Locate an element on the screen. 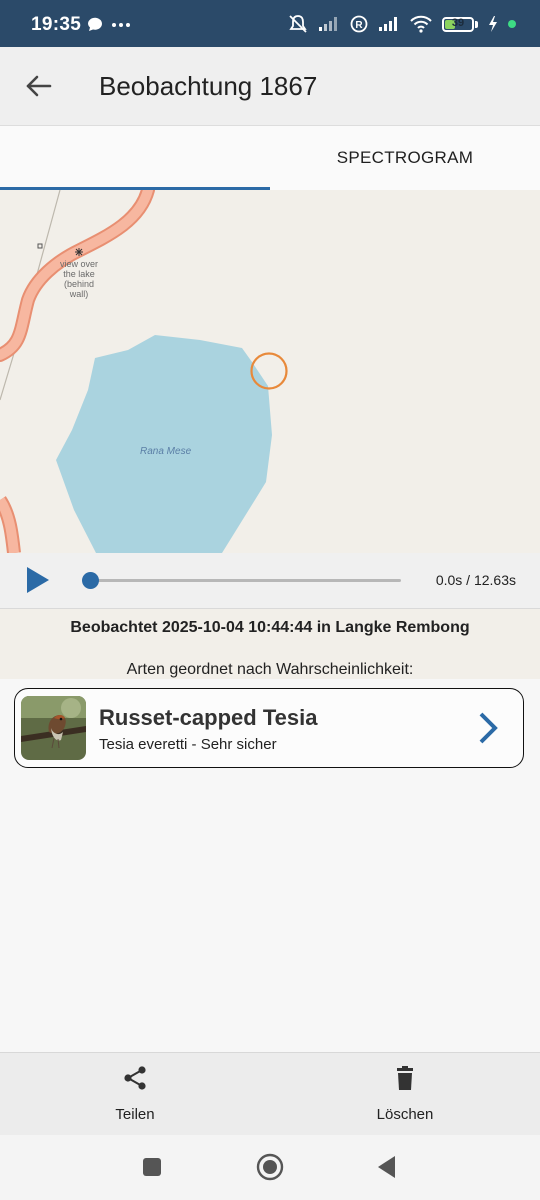 The height and width of the screenshot is (1200, 540). more-dots-icon is located at coordinates (121, 25).